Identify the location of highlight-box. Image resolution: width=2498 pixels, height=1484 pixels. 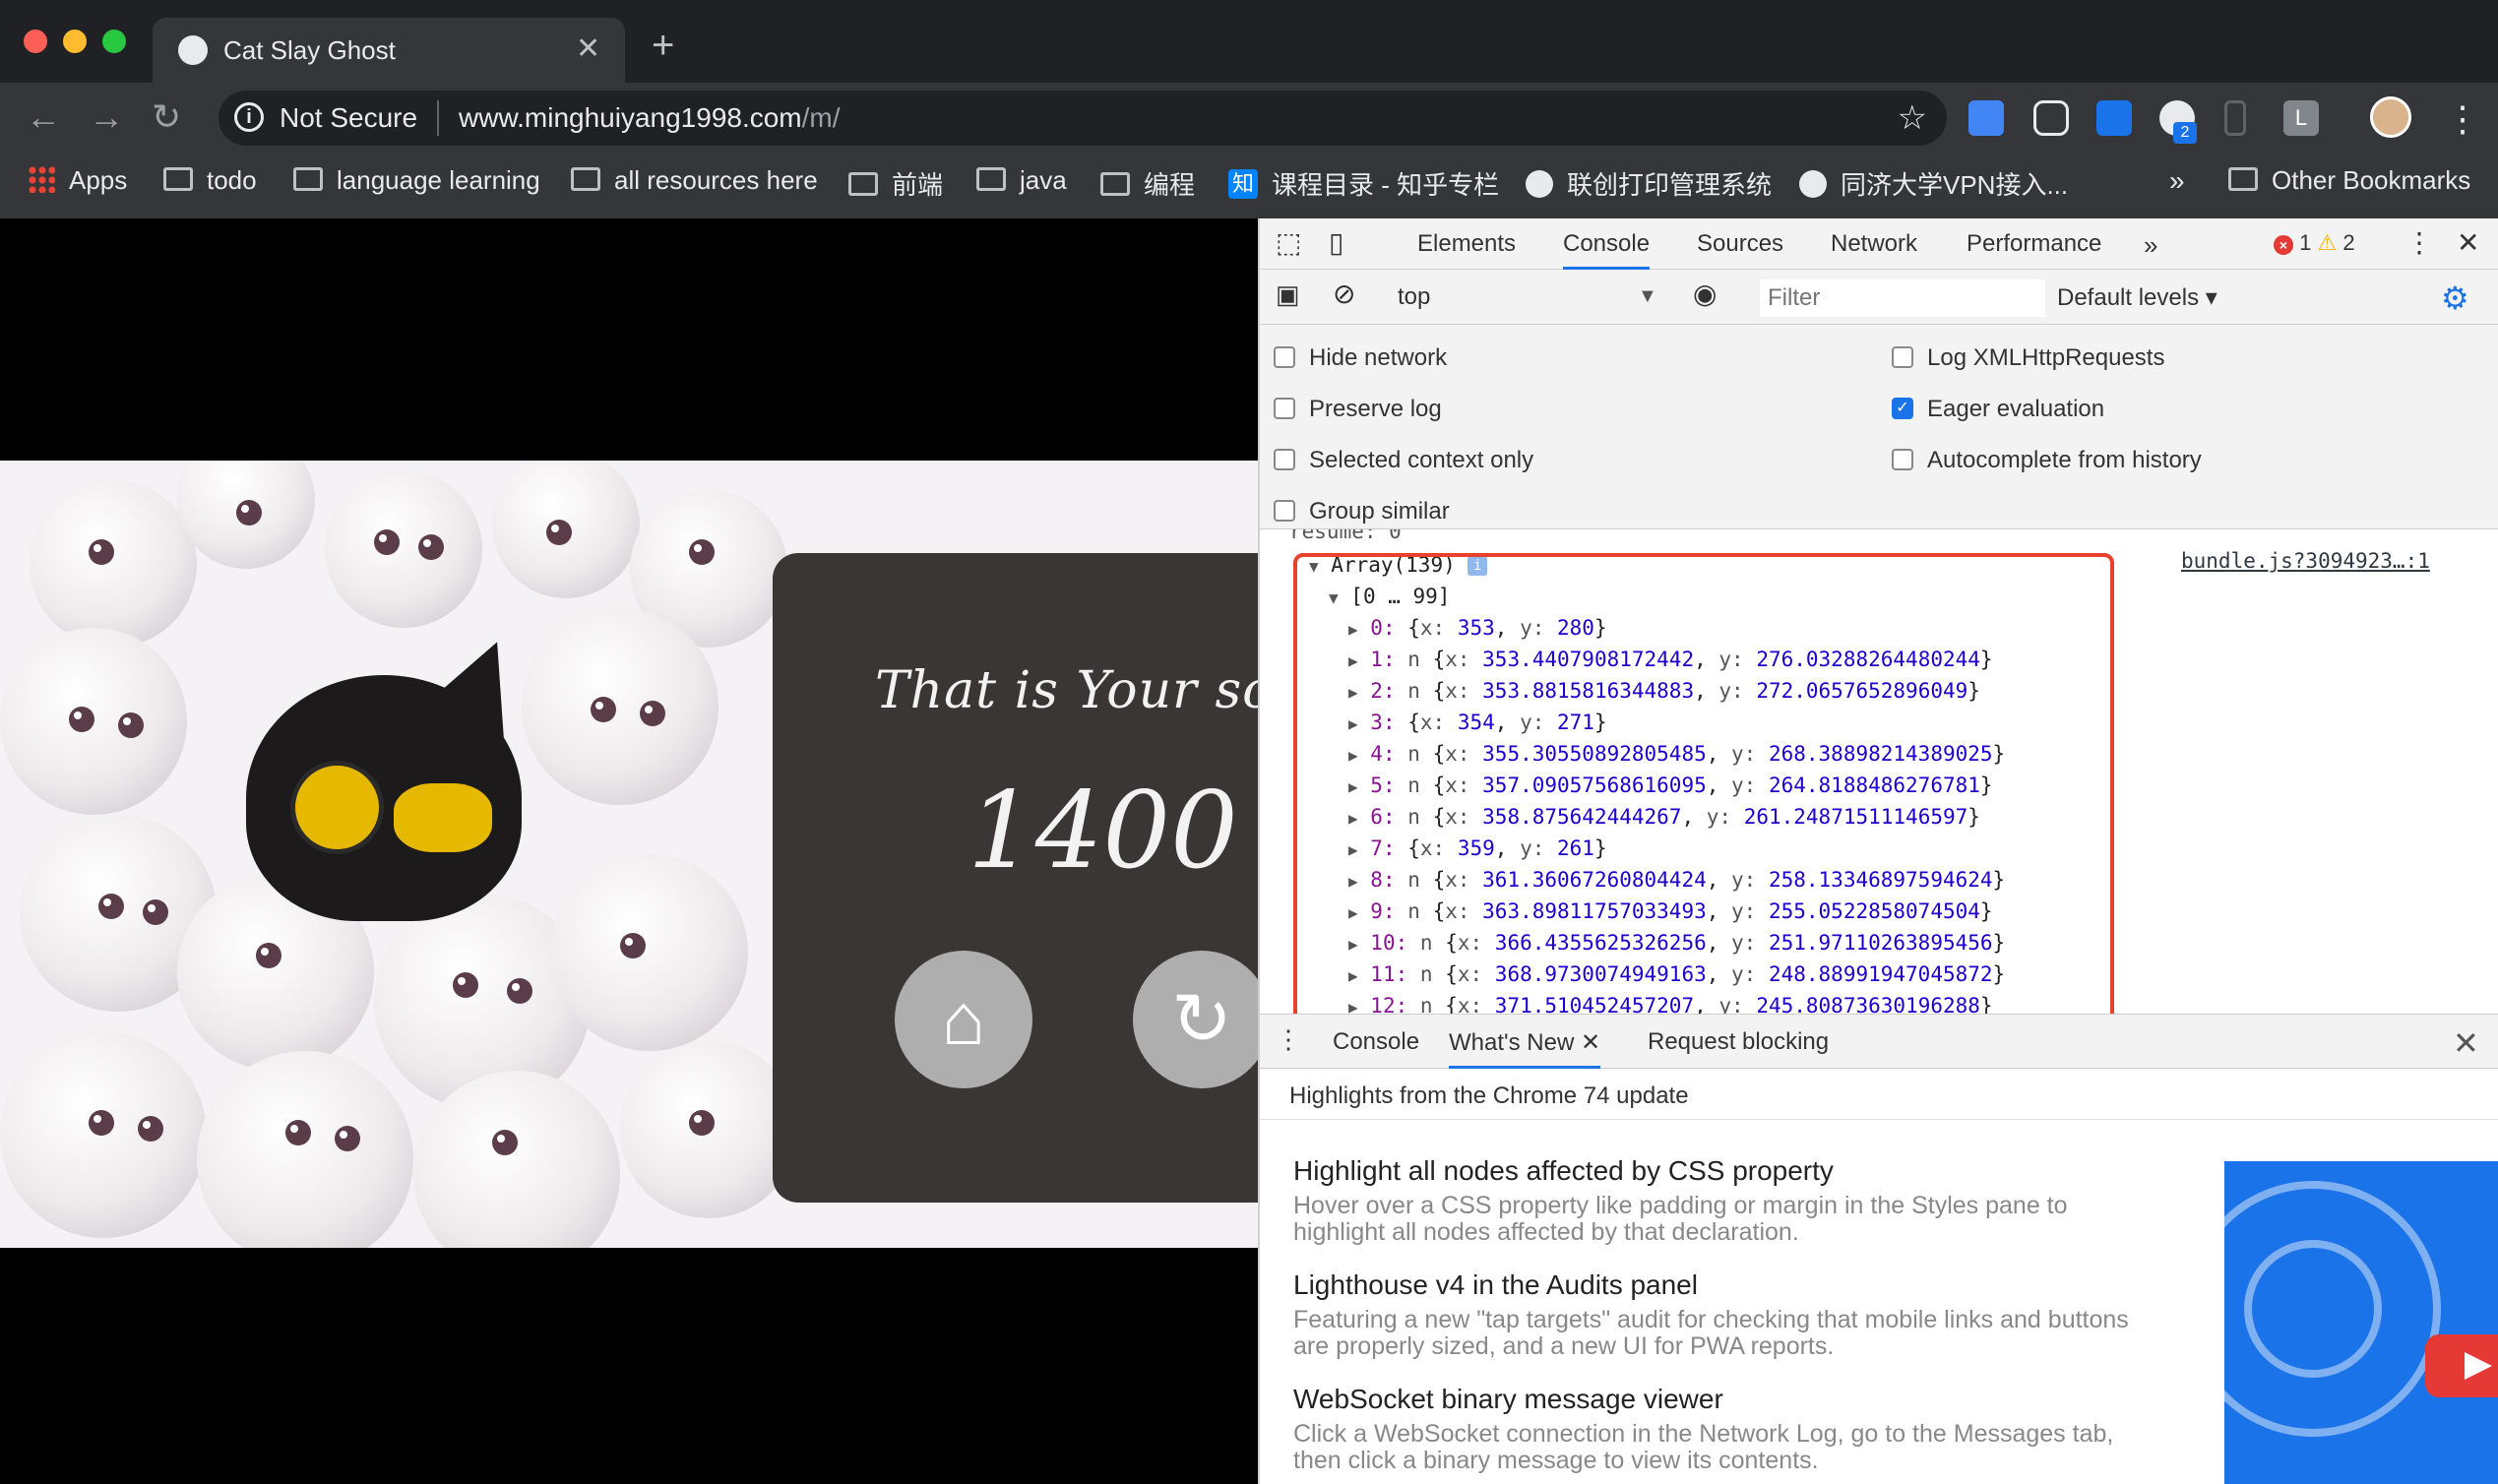
(1703, 784).